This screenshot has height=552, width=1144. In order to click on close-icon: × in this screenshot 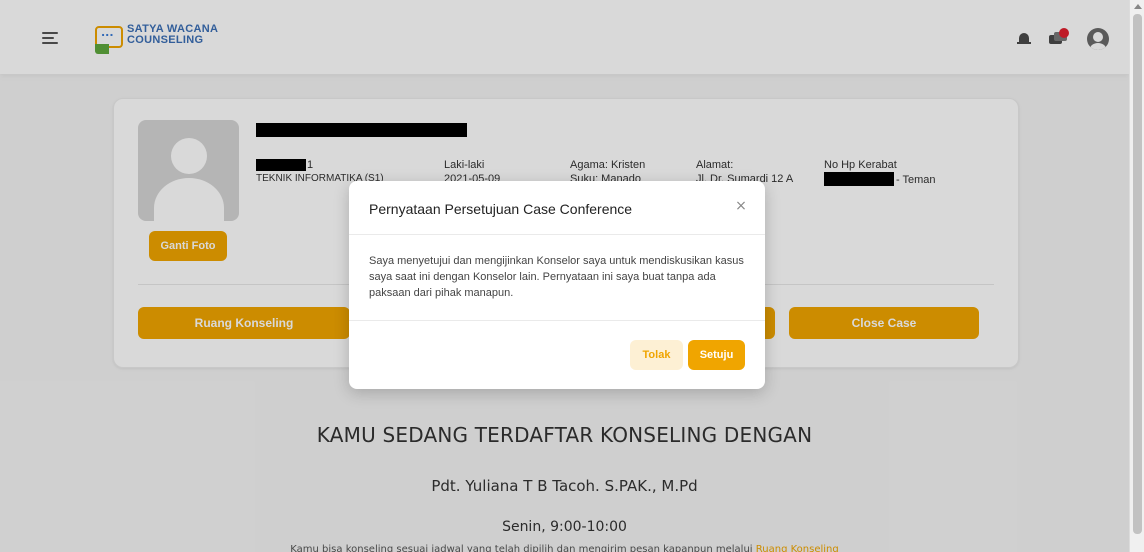, I will do `click(741, 206)`.